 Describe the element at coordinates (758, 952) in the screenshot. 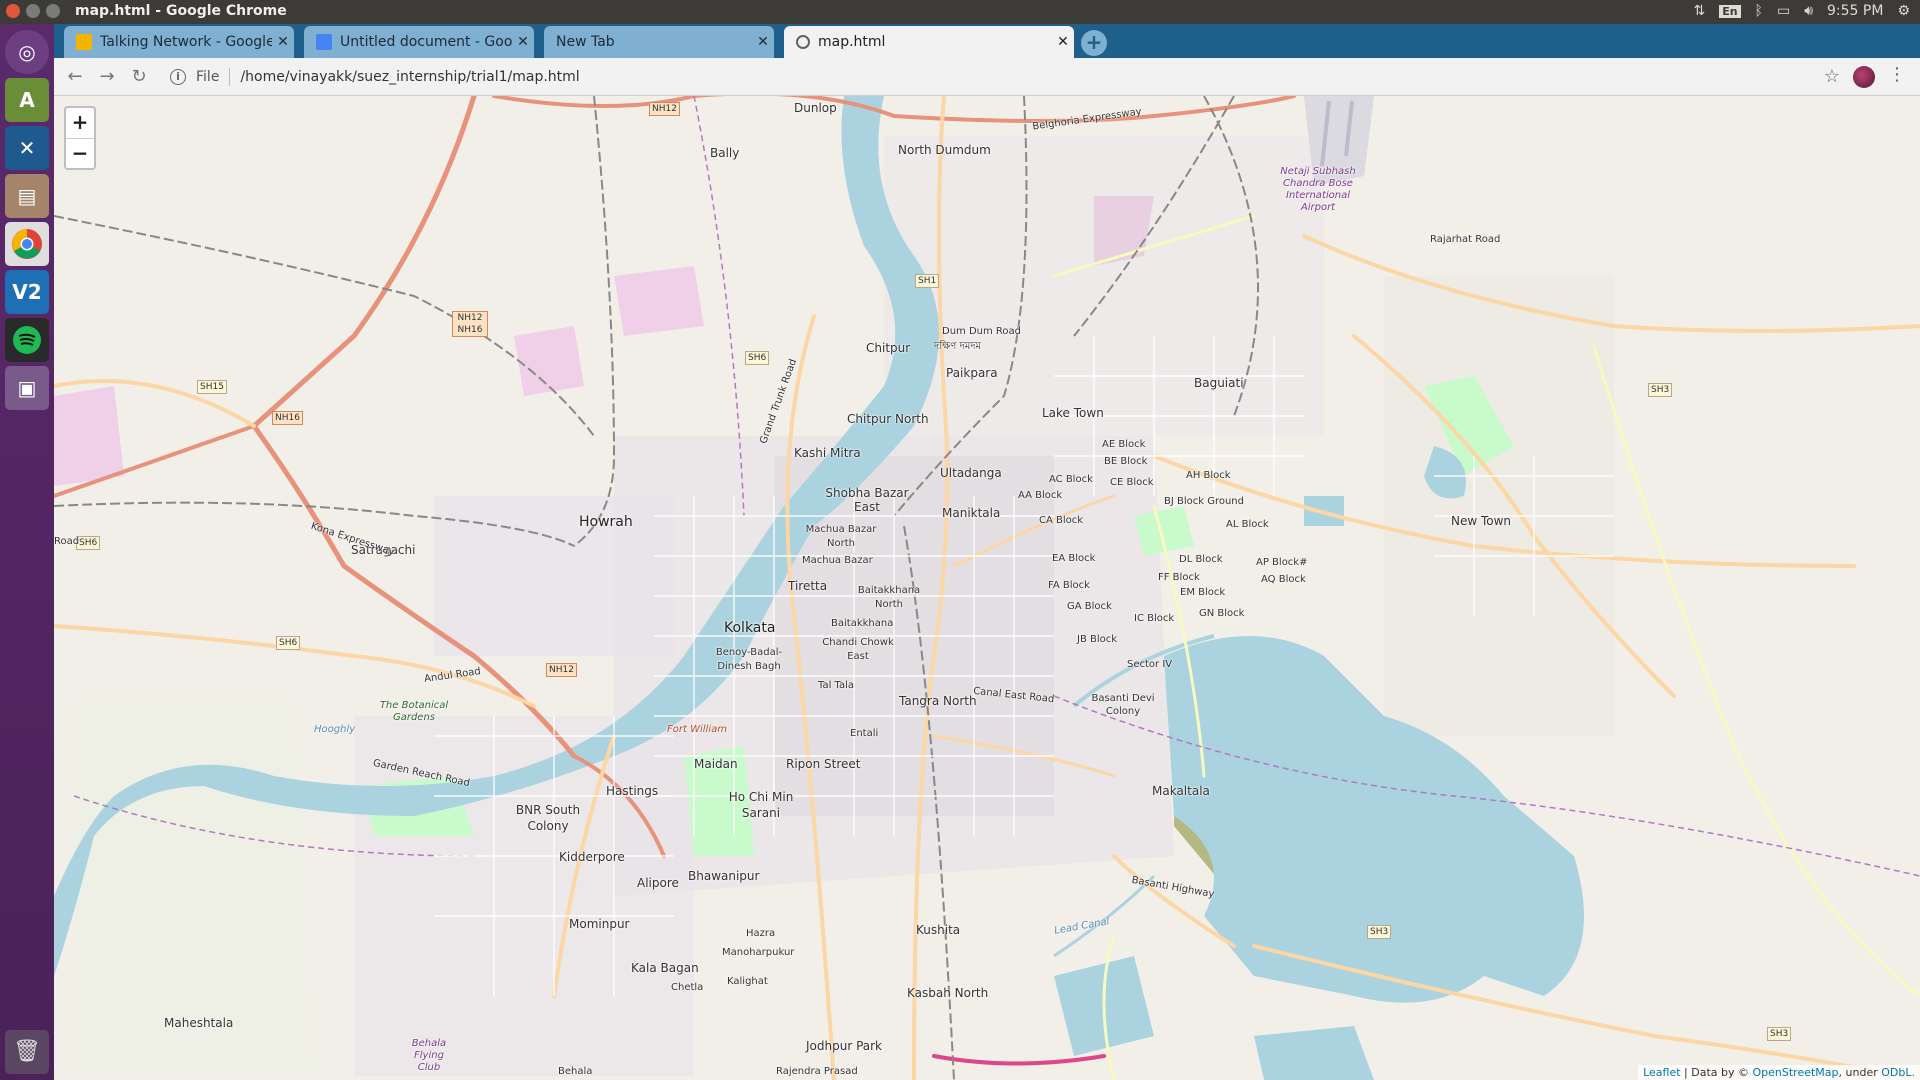

I see `map-label: Manoharpukur` at that location.